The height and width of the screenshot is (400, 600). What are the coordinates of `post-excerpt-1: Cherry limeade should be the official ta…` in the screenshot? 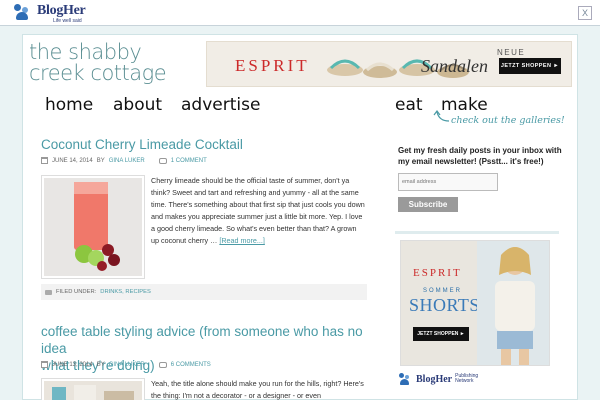 It's located at (258, 211).